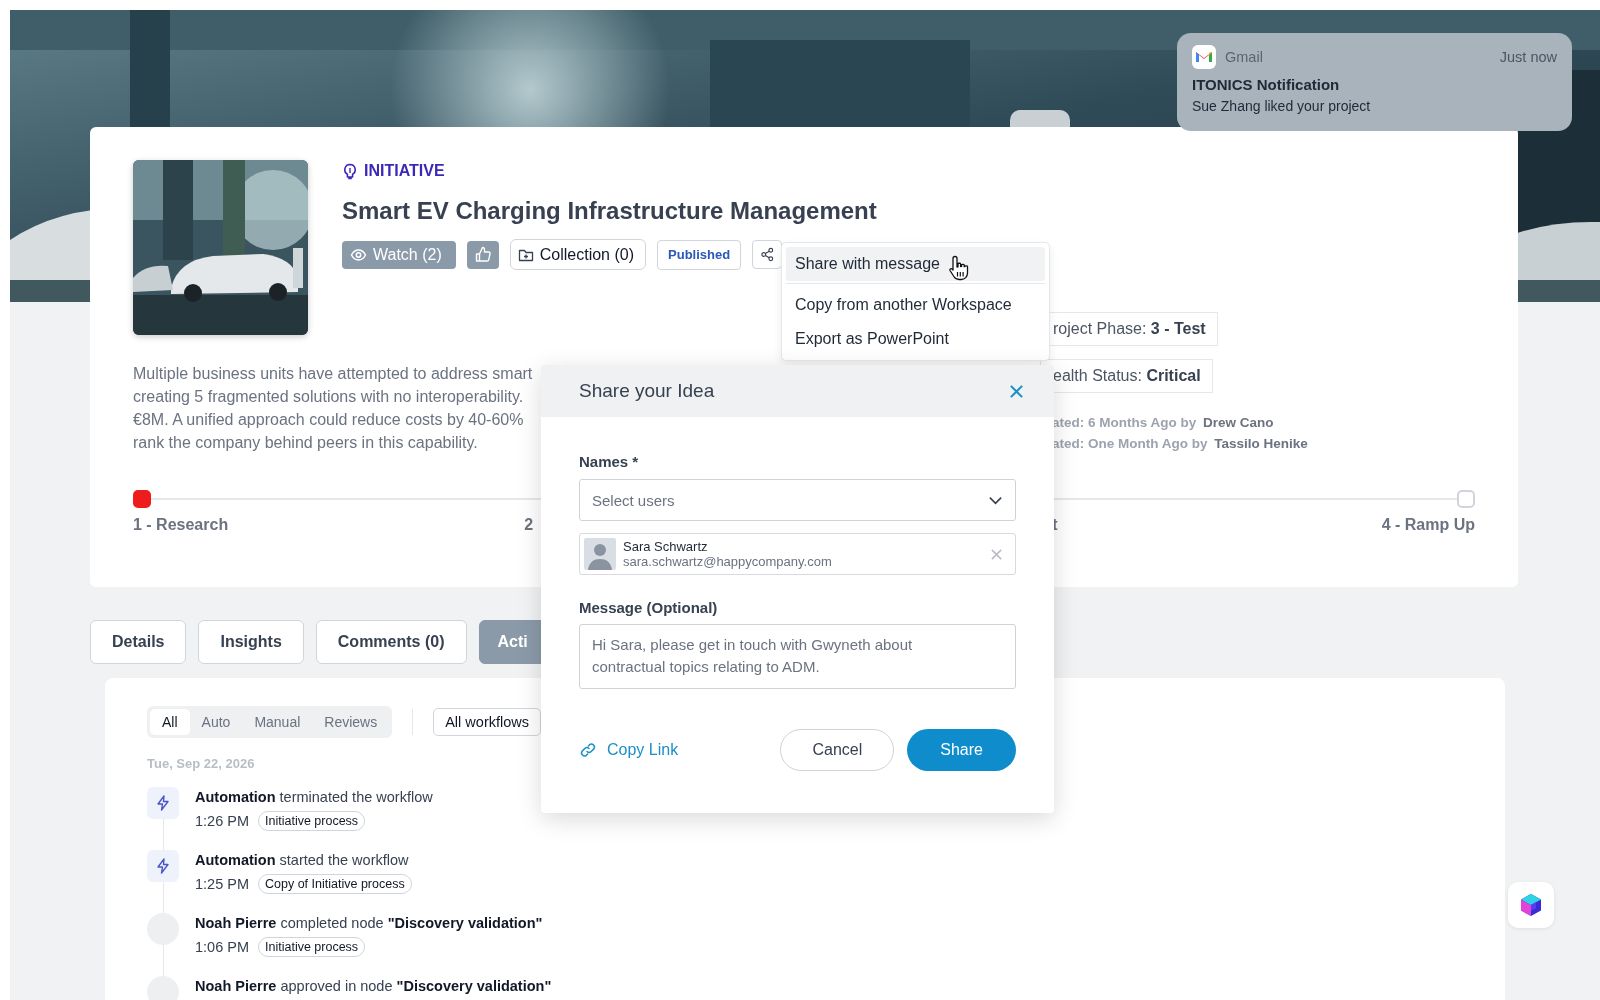 The height and width of the screenshot is (1000, 1600). I want to click on select-placeholder: Select users, so click(633, 500).